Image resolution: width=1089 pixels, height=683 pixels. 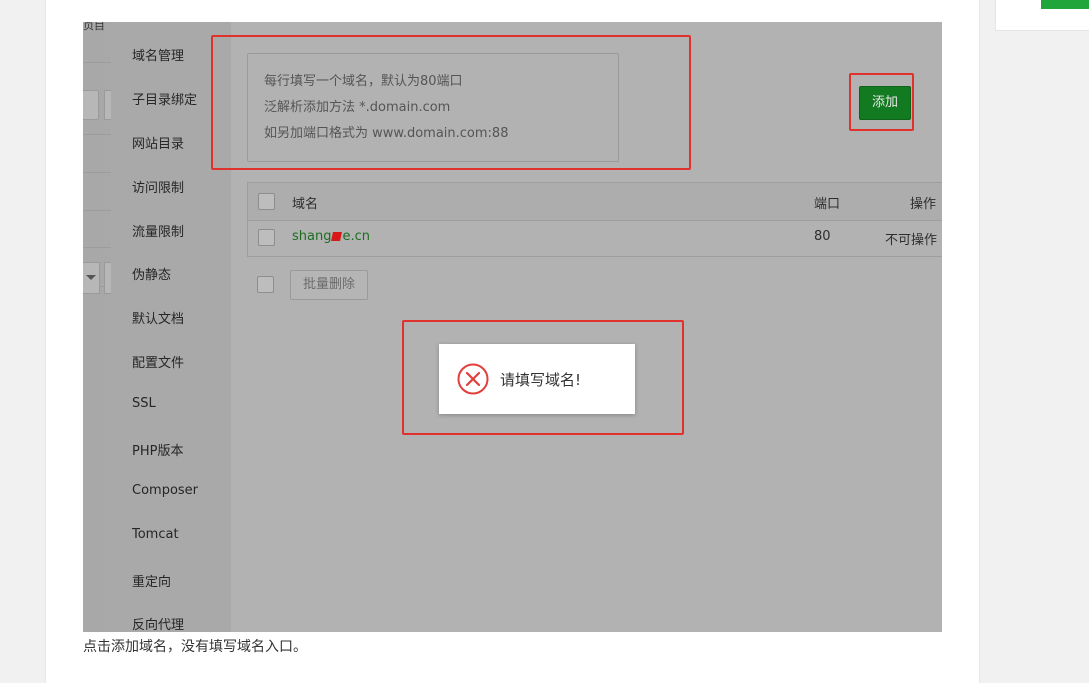 What do you see at coordinates (822, 236) in the screenshot?
I see `port-value: 80` at bounding box center [822, 236].